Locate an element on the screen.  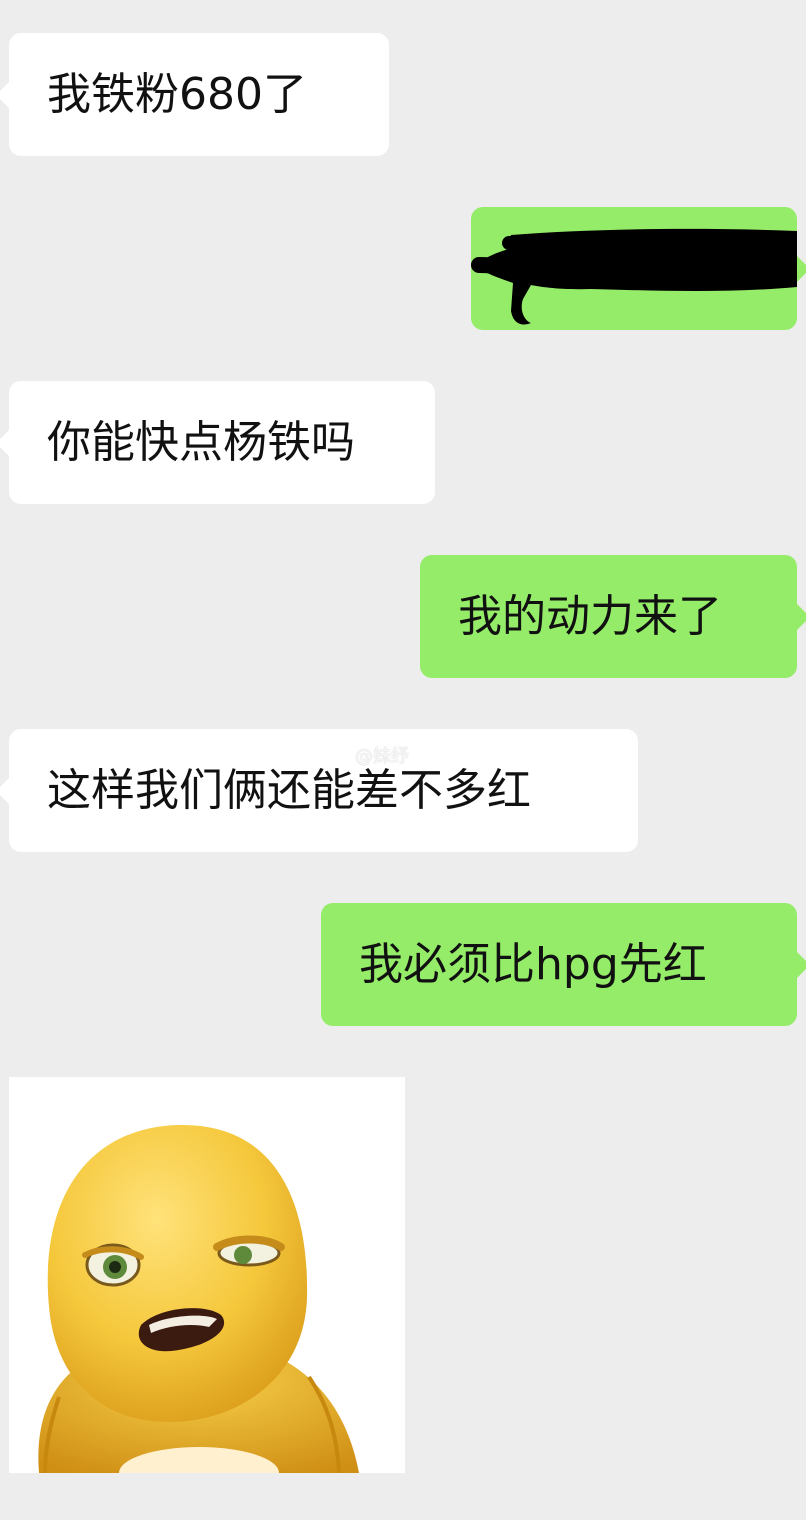
message-text: 你能快点杨铁吗 is located at coordinates (201, 442).